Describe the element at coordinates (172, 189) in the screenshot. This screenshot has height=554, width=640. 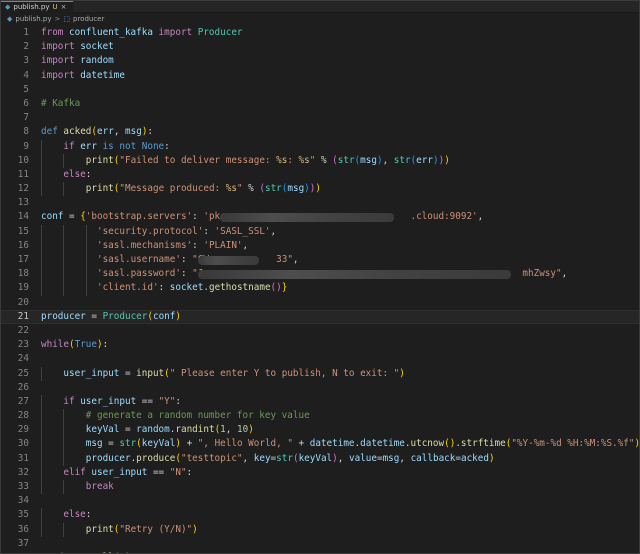
I see `code-token: "Message produced:` at that location.